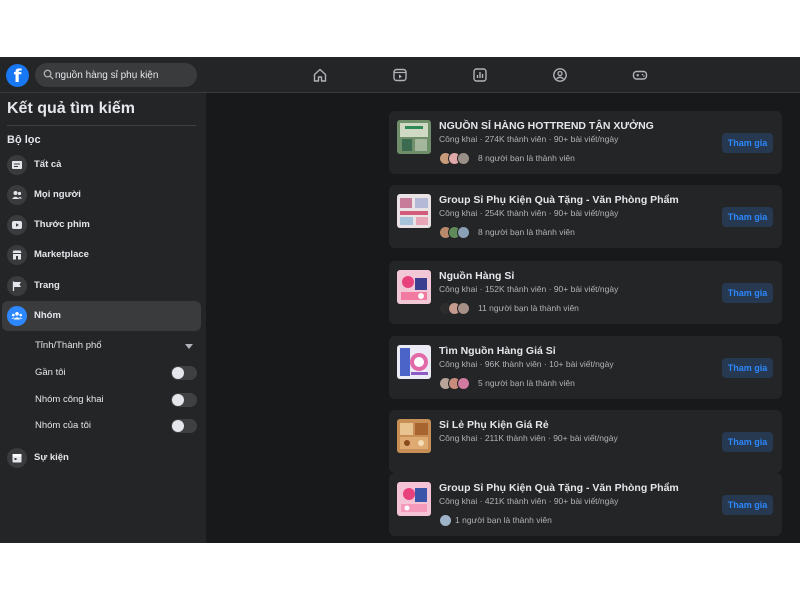 This screenshot has height=600, width=800. I want to click on search-box, so click(116, 75).